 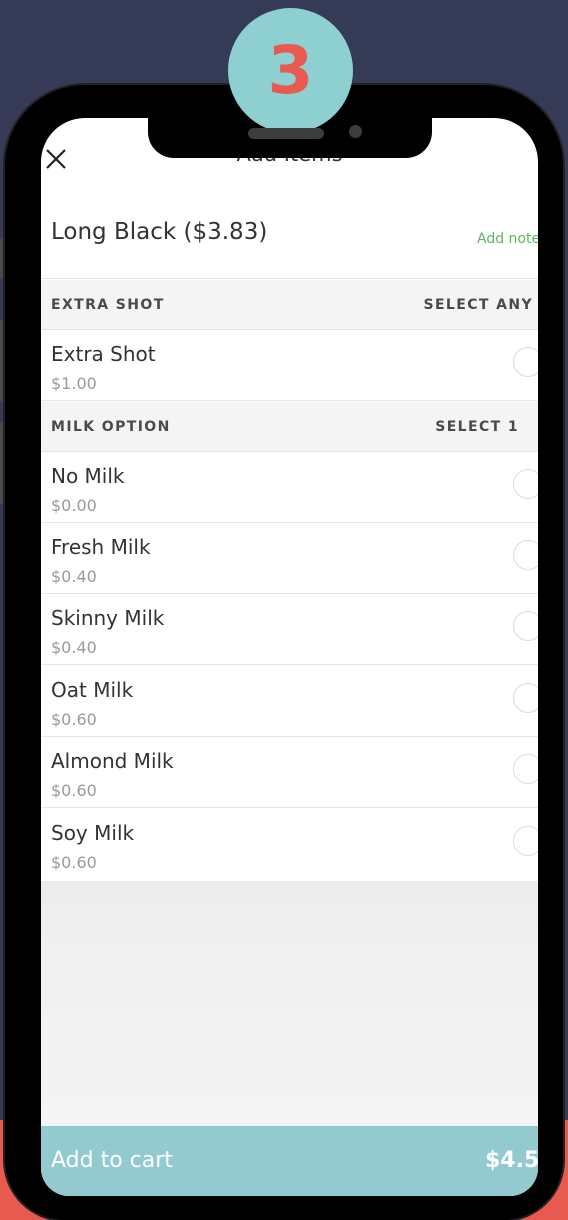 I want to click on step-number: 3, so click(x=290, y=70).